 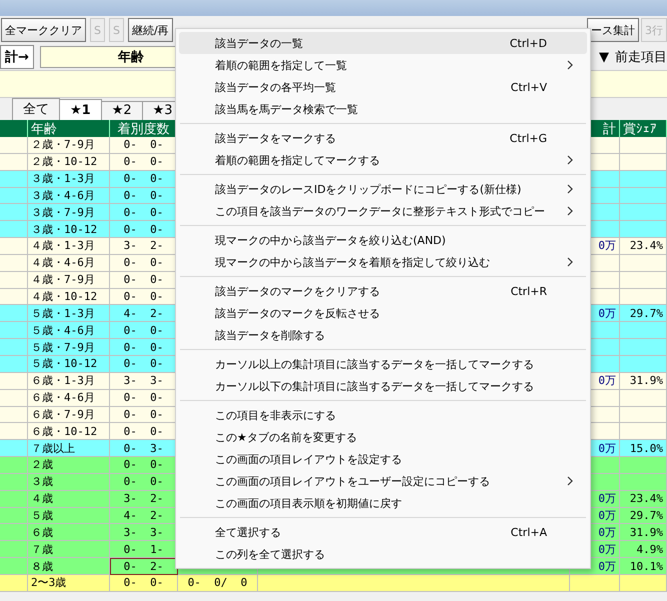 I want to click on menu-item-label: カーソル以下の集計項目に該当するデータを一括してマークする, so click(x=375, y=386).